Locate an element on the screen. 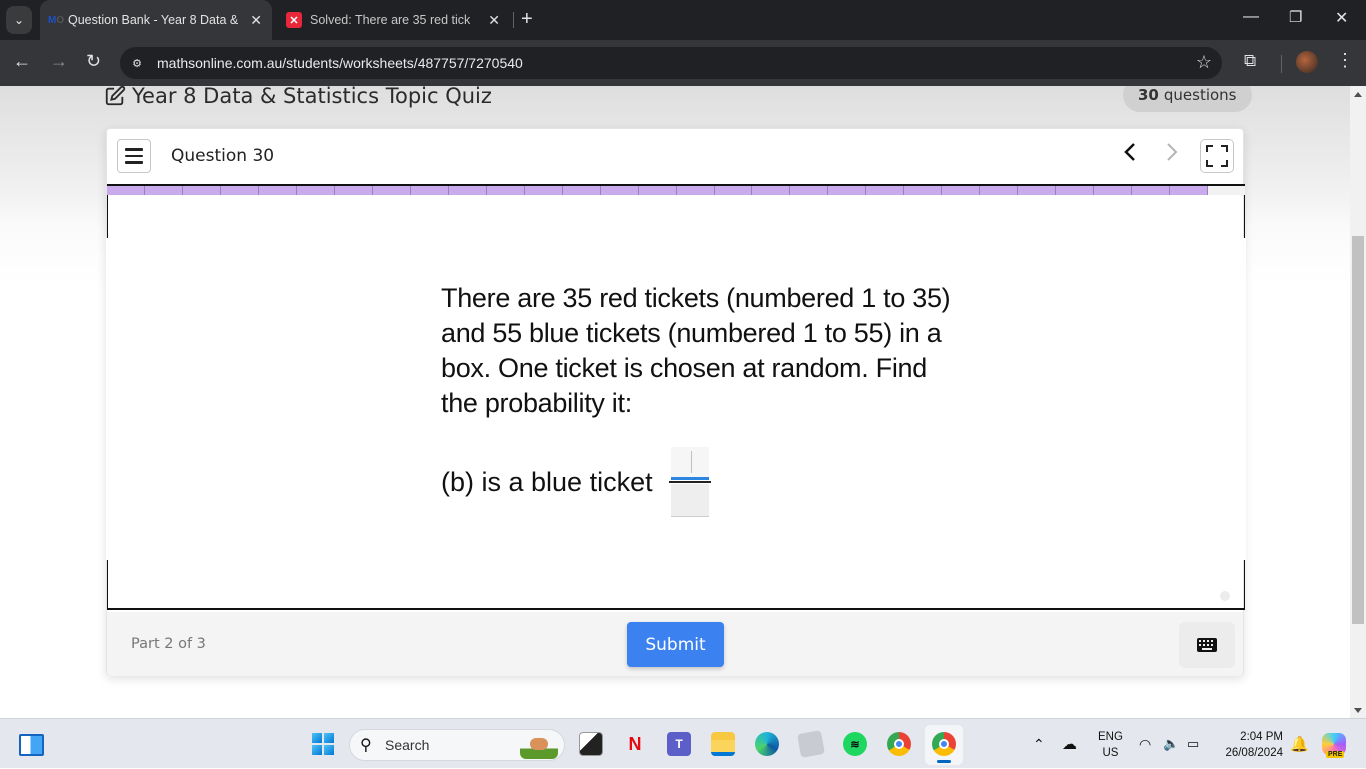 The width and height of the screenshot is (1366, 769). quiz-title: Year 8 Data & Statistics Topic Quiz is located at coordinates (298, 97).